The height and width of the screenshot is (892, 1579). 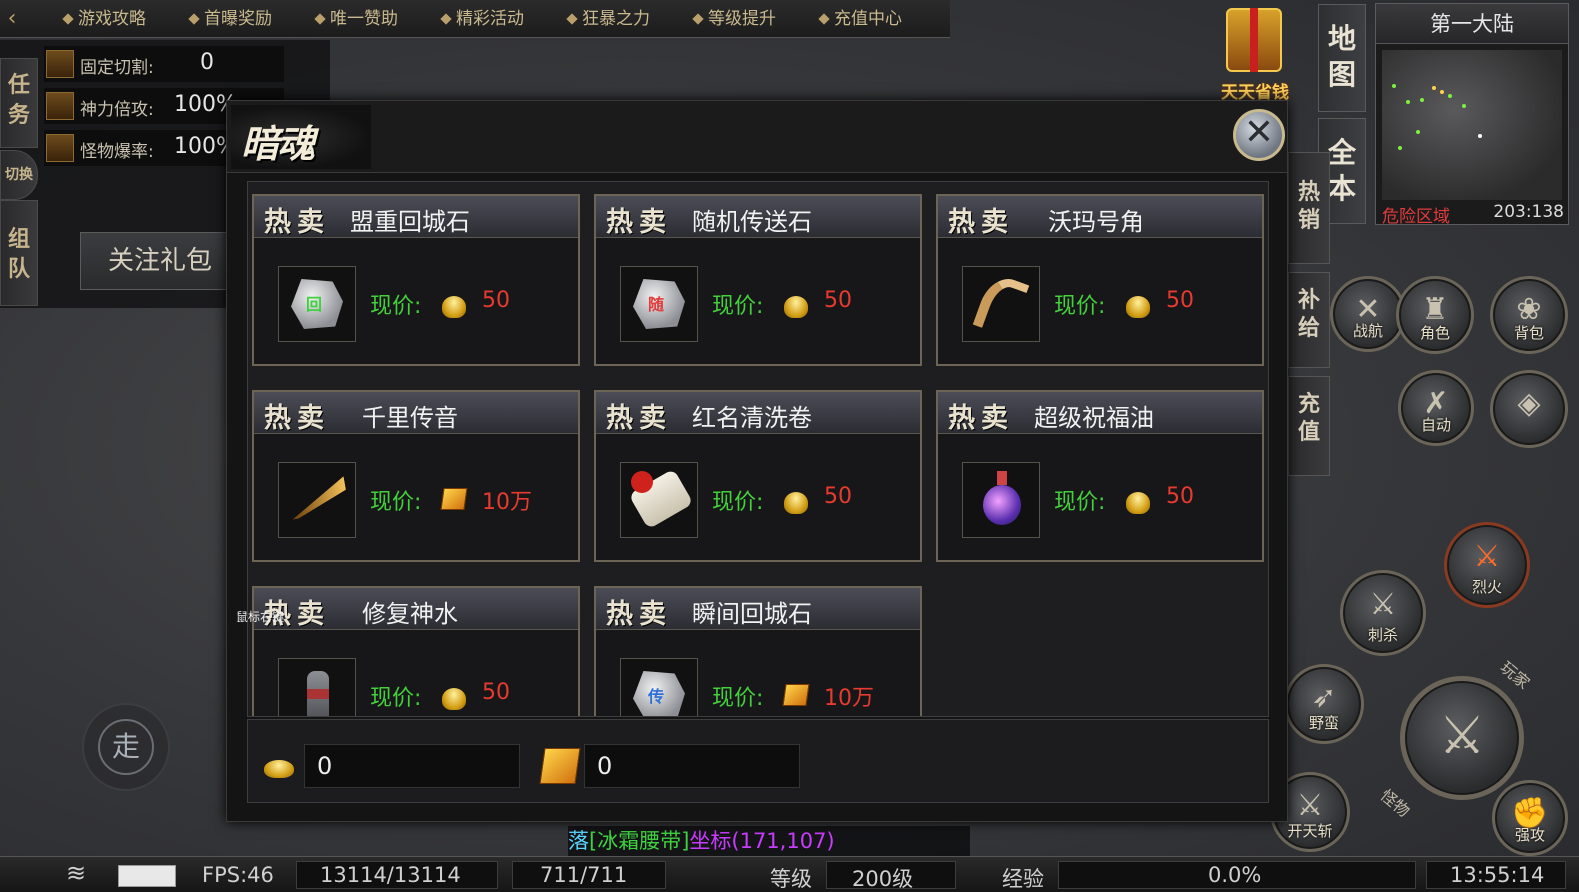 What do you see at coordinates (1368, 314) in the screenshot?
I see `skill-battle-button: ✕ 战航` at bounding box center [1368, 314].